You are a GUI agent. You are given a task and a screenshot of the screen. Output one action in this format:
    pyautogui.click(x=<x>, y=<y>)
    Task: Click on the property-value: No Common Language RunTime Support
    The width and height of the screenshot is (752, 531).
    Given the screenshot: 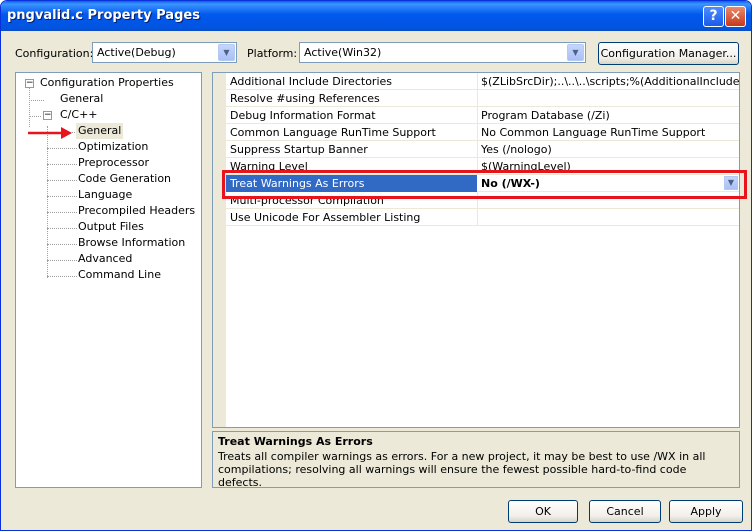 What is the action you would take?
    pyautogui.click(x=593, y=132)
    